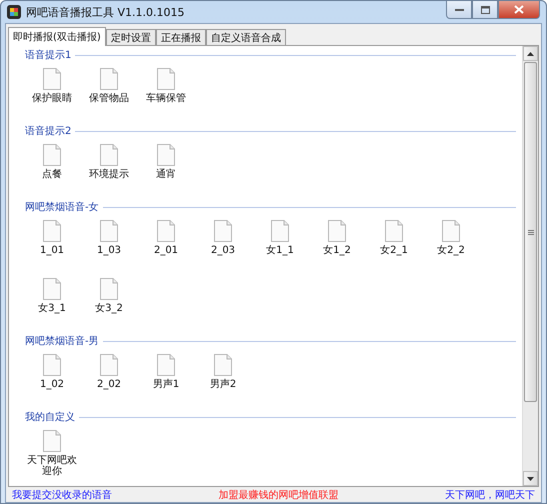 The width and height of the screenshot is (547, 504). I want to click on minimize-button, so click(459, 10).